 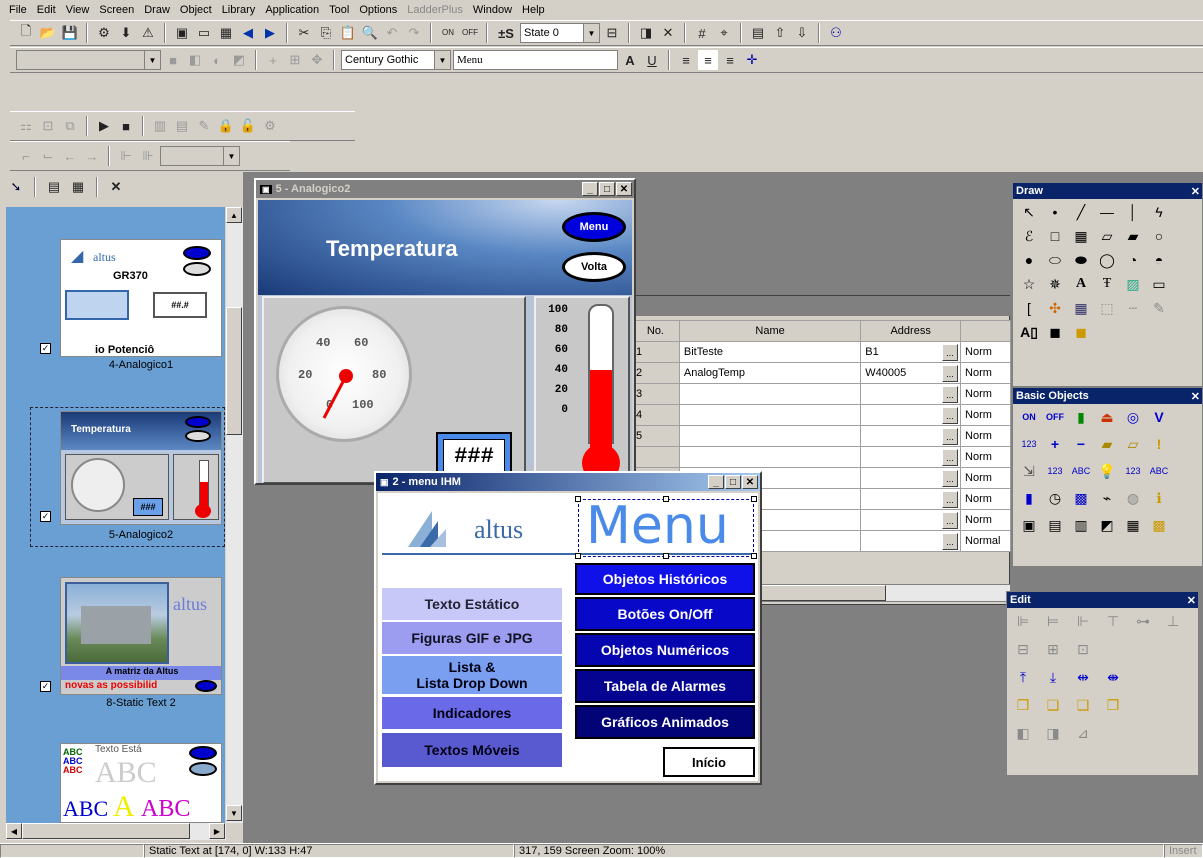 I want to click on draw-palette-titlebar: Draw ✕, so click(x=1107, y=191).